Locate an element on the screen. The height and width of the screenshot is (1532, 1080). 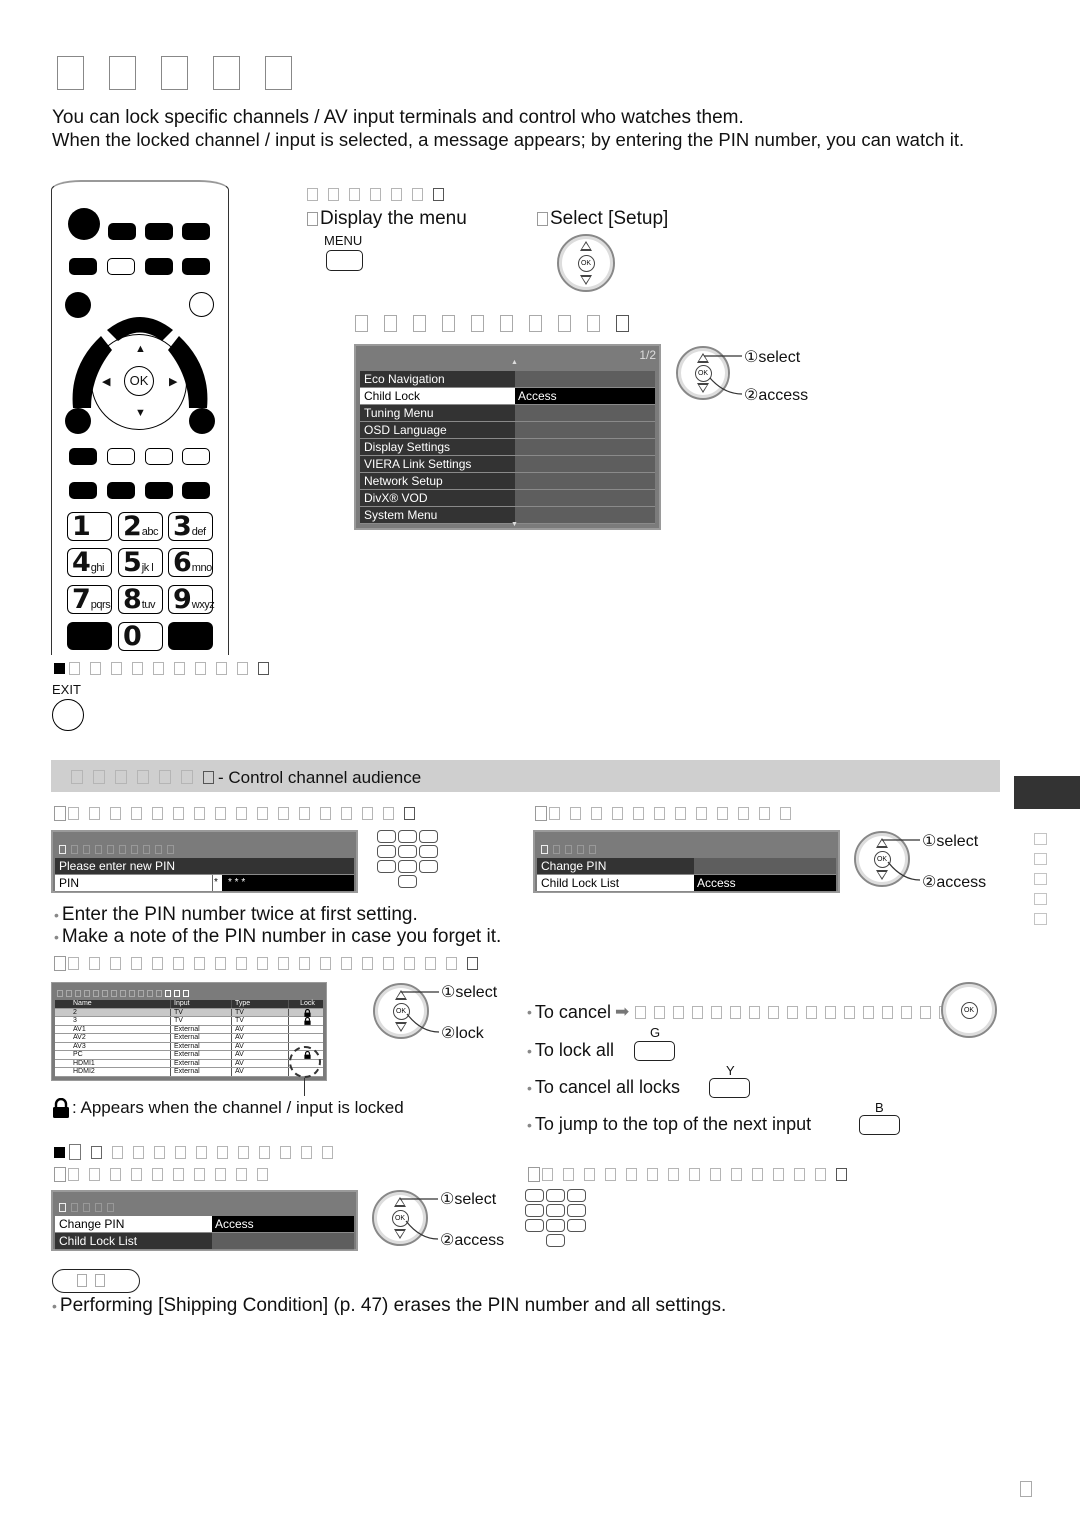
number-key-8: 8tuv is located at coordinates (140, 599).